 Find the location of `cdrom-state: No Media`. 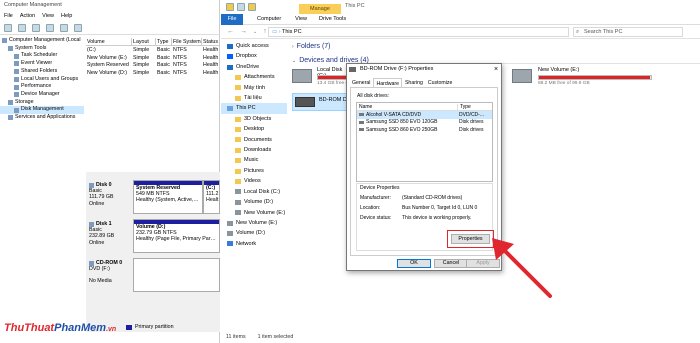

cdrom-state: No Media is located at coordinates (100, 281).